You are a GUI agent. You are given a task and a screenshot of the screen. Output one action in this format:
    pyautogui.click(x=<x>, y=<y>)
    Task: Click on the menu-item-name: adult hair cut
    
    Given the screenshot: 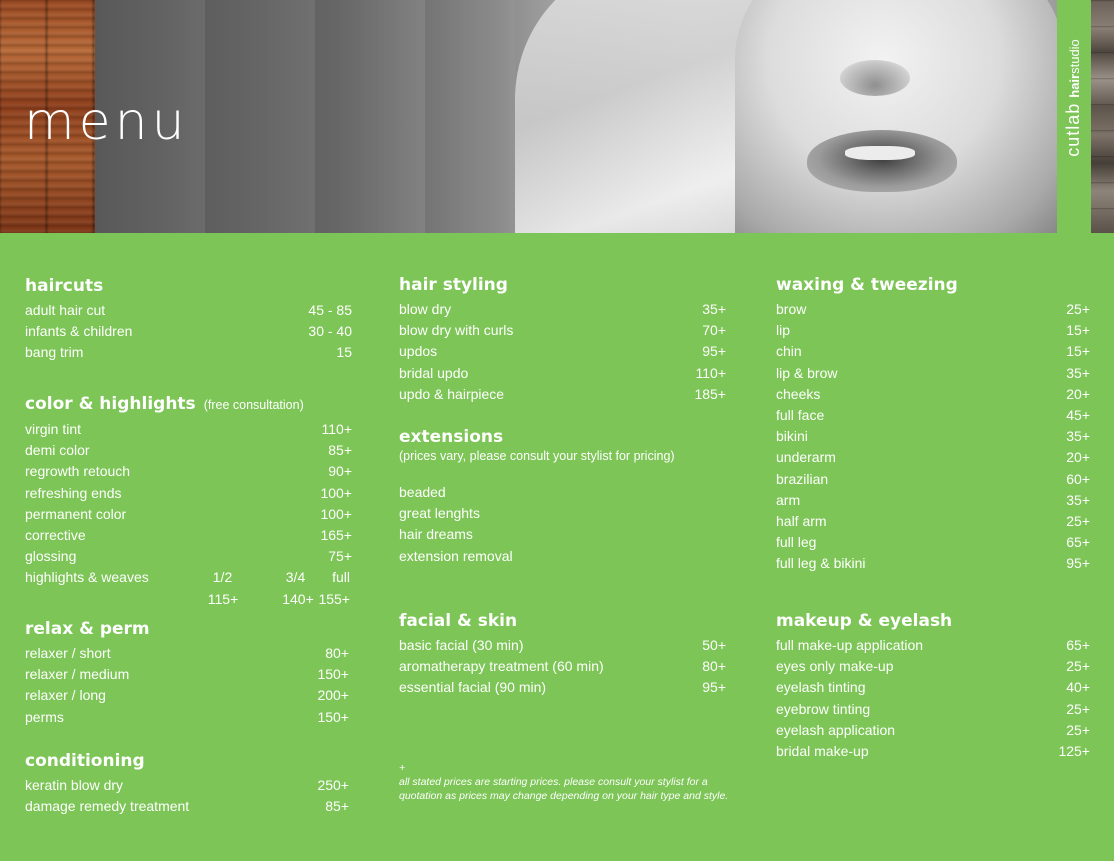 What is the action you would take?
    pyautogui.click(x=65, y=310)
    